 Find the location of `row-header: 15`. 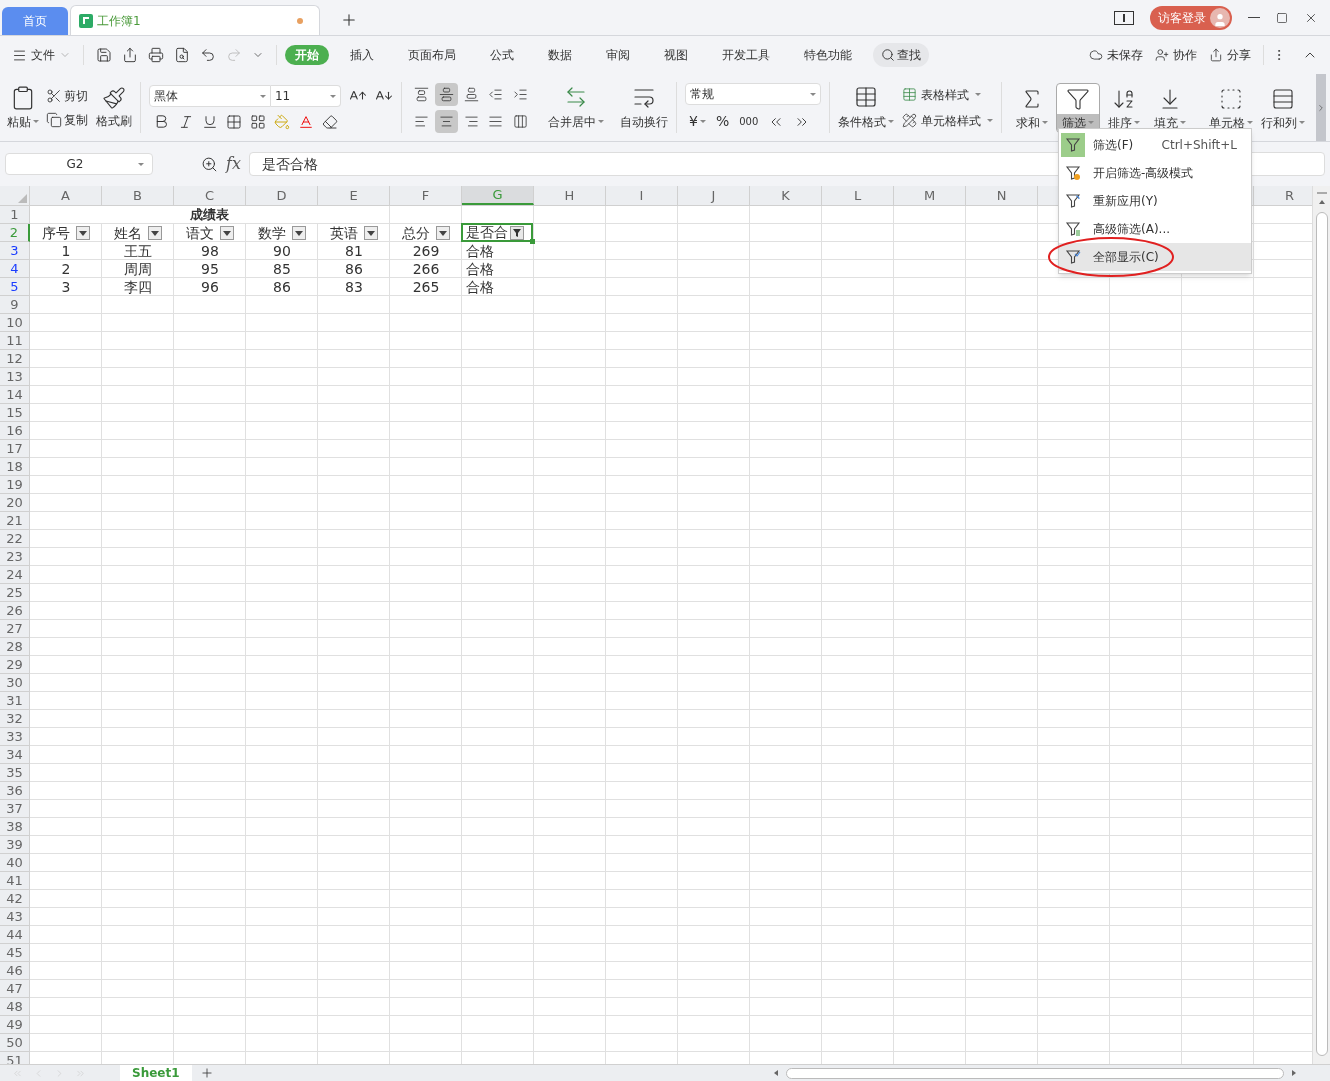

row-header: 15 is located at coordinates (15, 413).